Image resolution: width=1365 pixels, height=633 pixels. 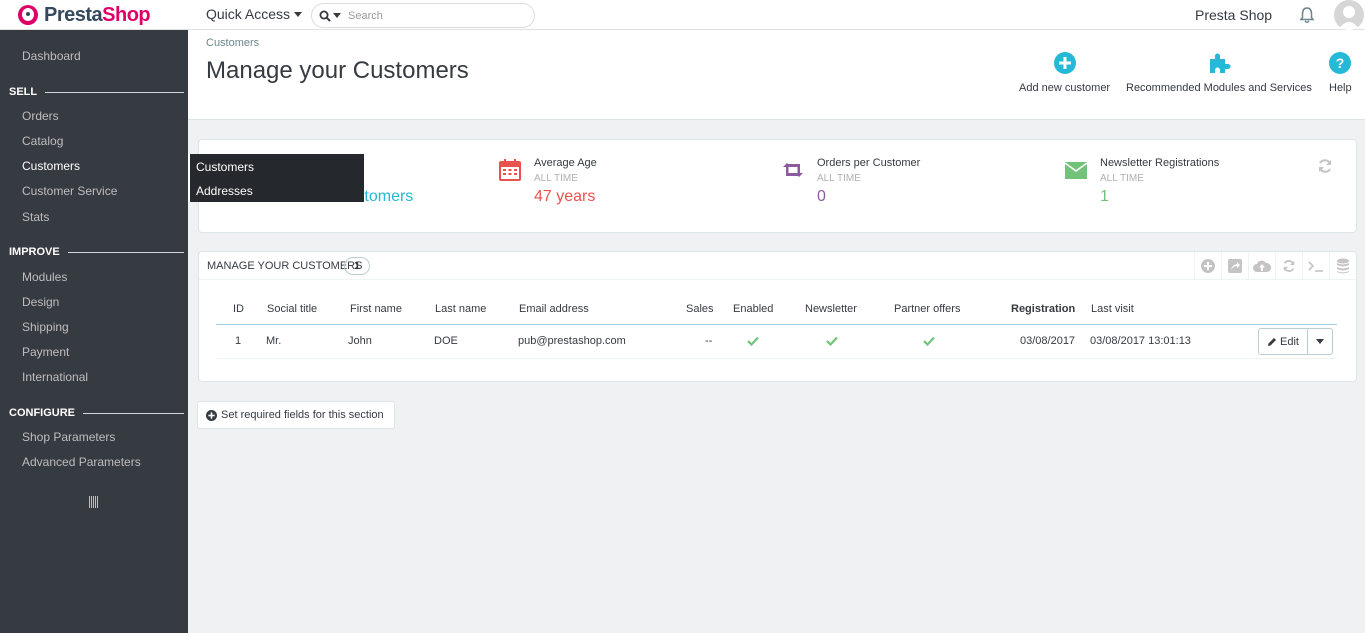 What do you see at coordinates (292, 309) in the screenshot?
I see `column-header-social-title: Social title` at bounding box center [292, 309].